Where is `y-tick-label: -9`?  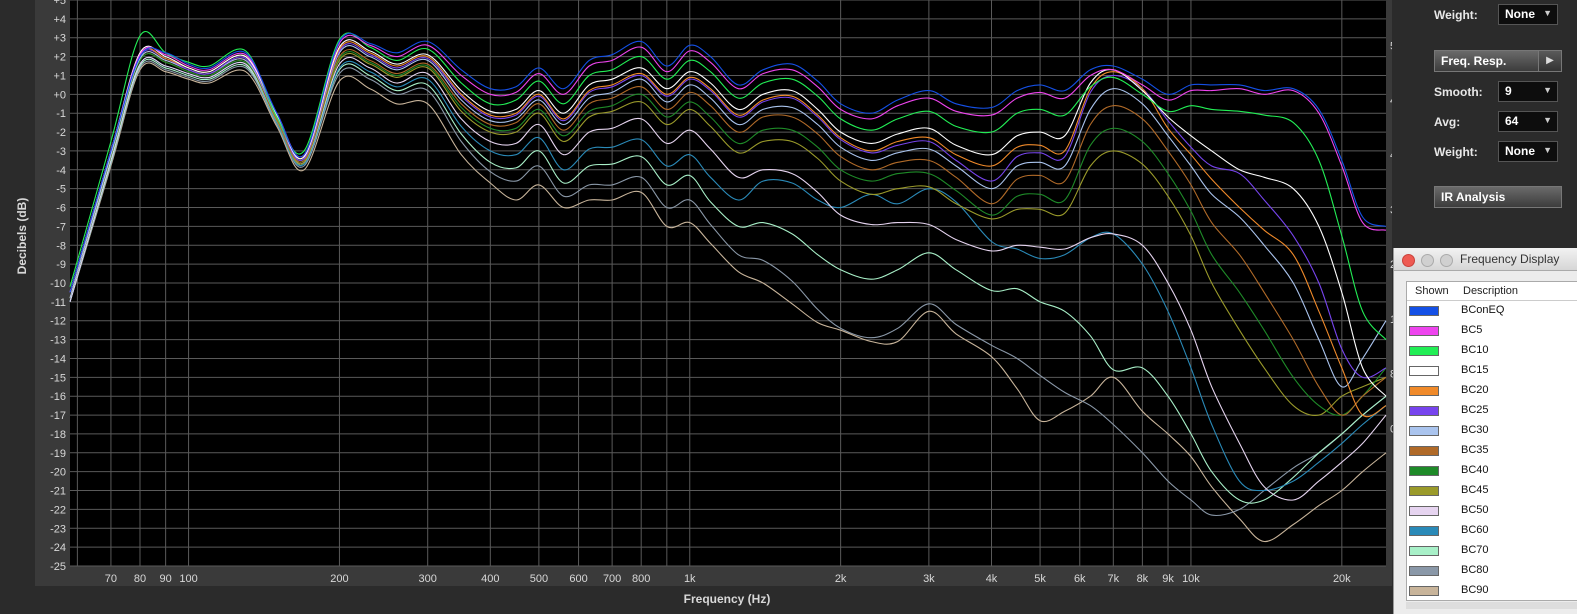
y-tick-label: -9 is located at coordinates (61, 265).